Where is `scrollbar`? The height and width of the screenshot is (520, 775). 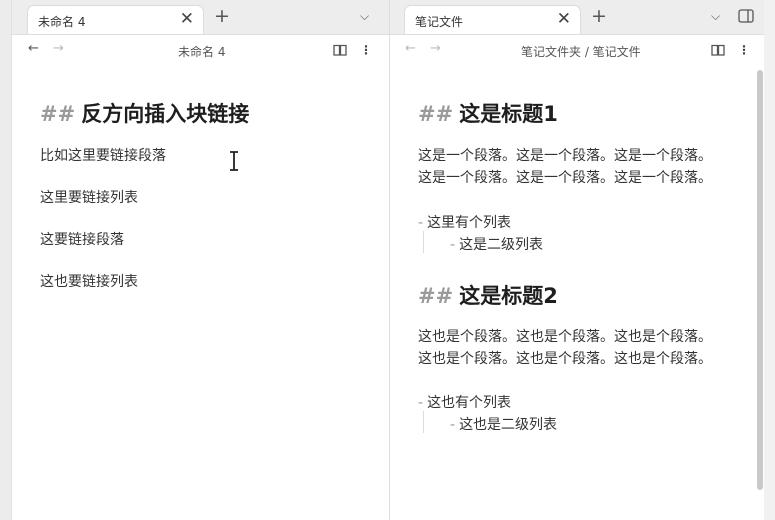 scrollbar is located at coordinates (760, 280).